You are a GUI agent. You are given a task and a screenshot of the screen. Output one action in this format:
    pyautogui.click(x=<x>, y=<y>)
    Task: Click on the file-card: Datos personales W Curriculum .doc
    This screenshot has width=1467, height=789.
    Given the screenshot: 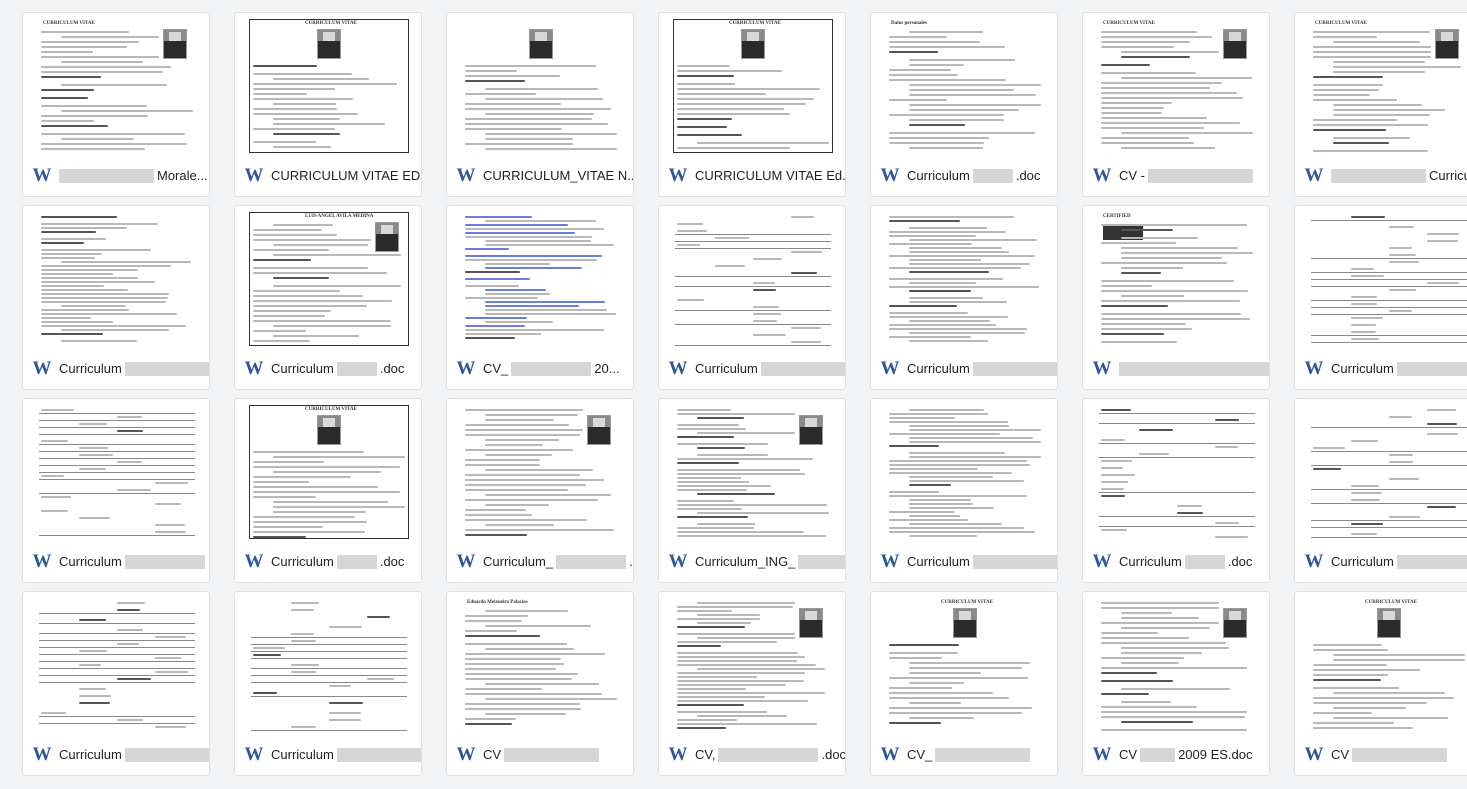 What is the action you would take?
    pyautogui.click(x=964, y=104)
    